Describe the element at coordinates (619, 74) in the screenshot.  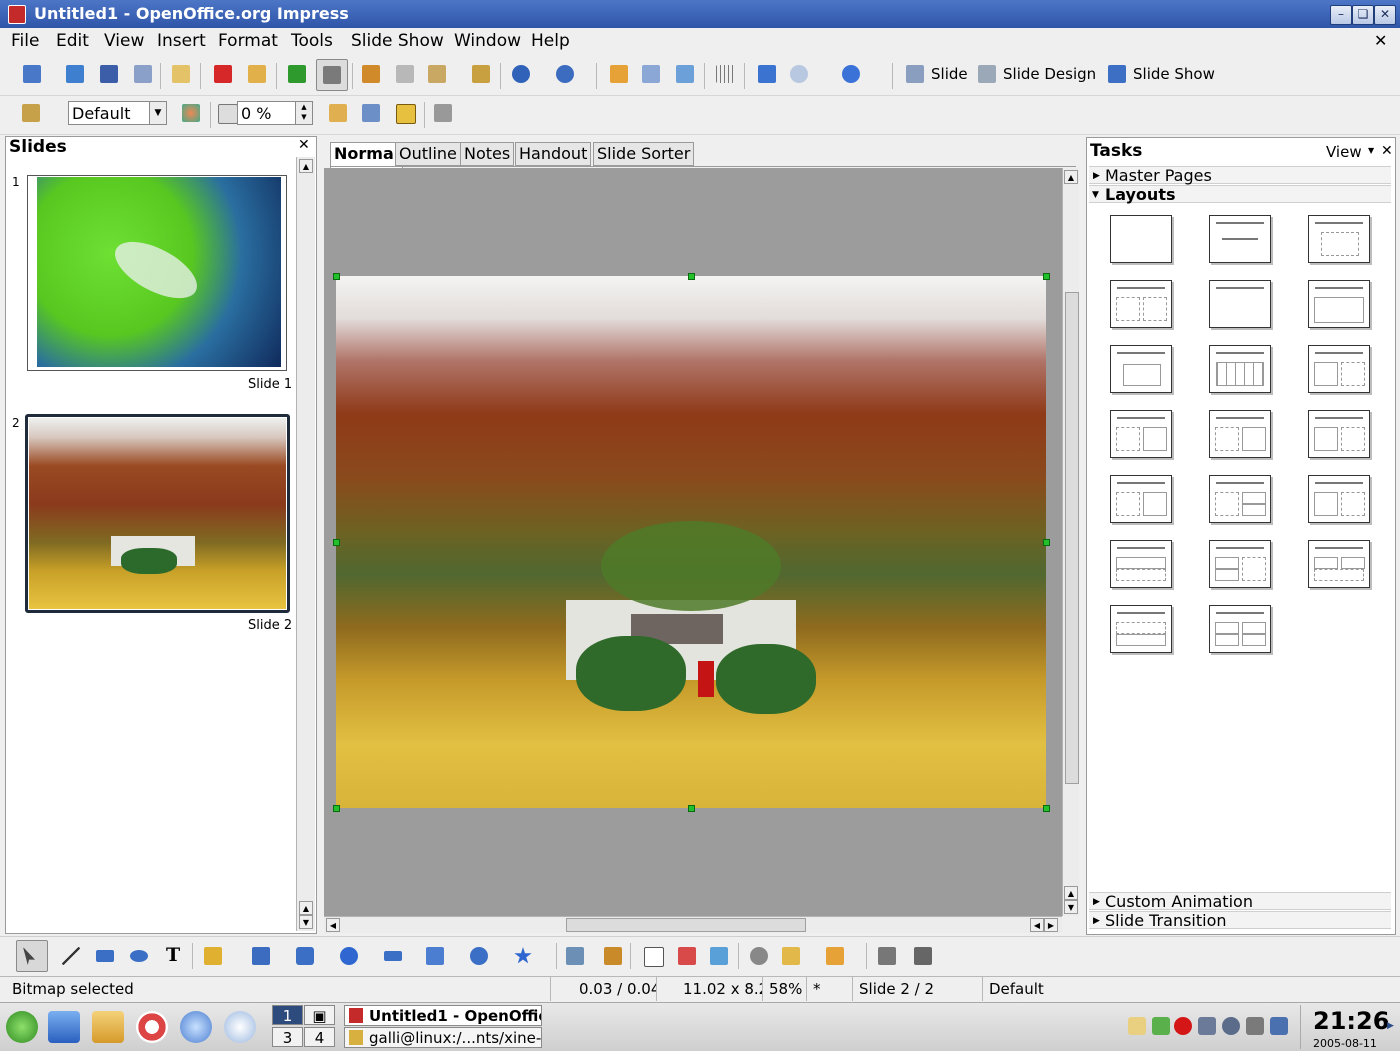
I see `chart-button` at that location.